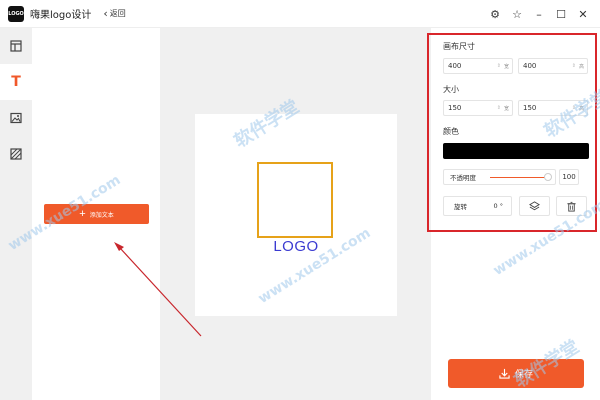 This screenshot has height=400, width=600. I want to click on logo-shape-frame, so click(295, 200).